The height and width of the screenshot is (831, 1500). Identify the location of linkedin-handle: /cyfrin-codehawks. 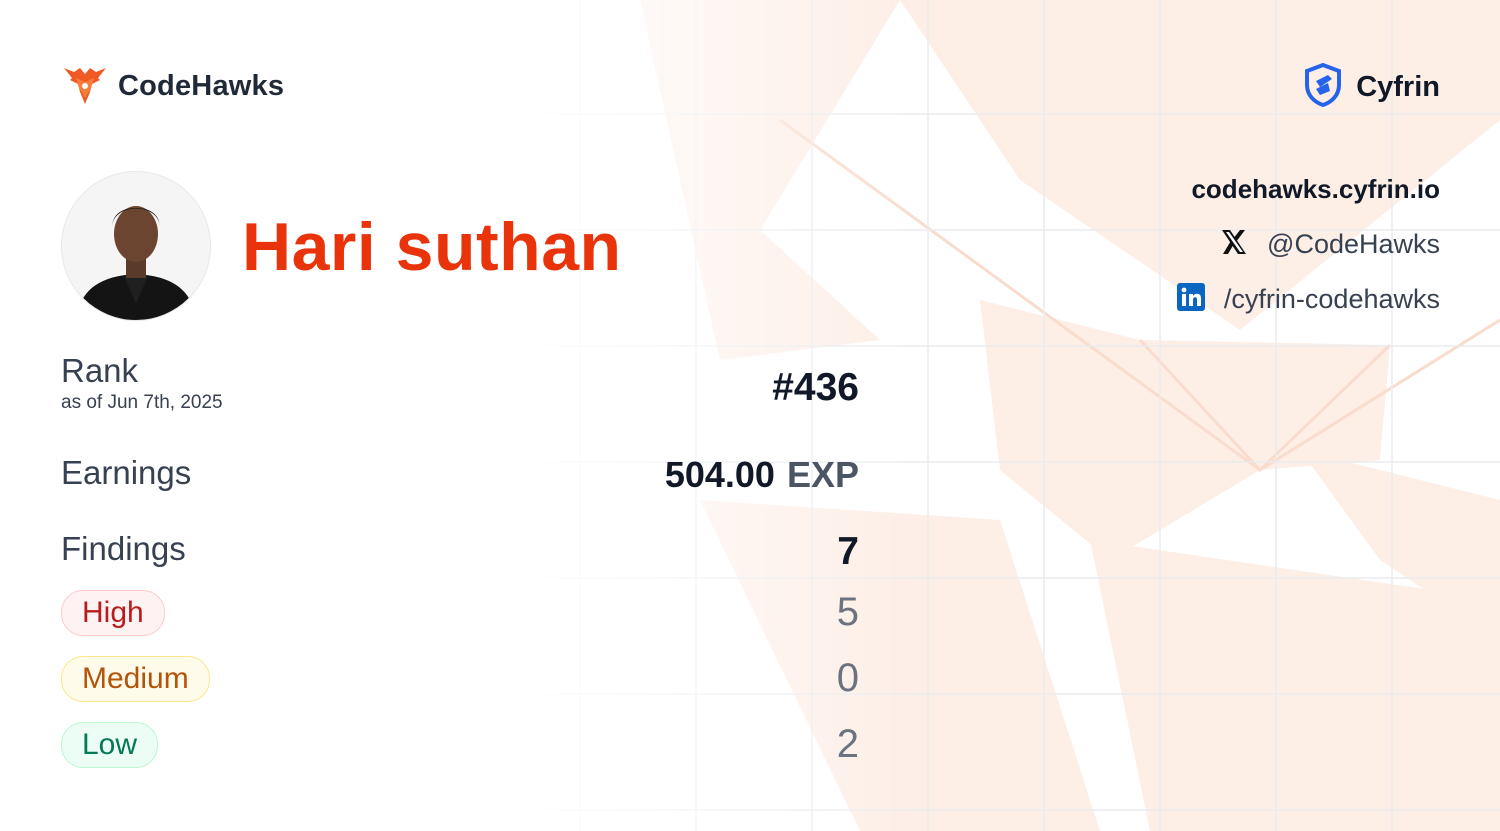
(1331, 298).